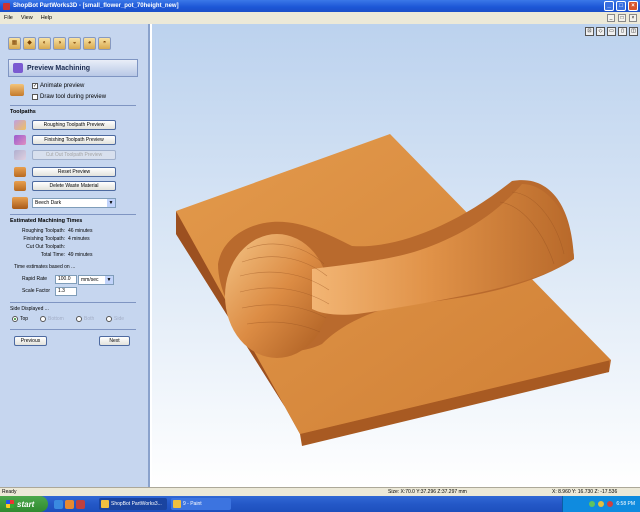 Image resolution: width=640 pixels, height=512 pixels. What do you see at coordinates (109, 319) in the screenshot?
I see `side-side-radio` at bounding box center [109, 319].